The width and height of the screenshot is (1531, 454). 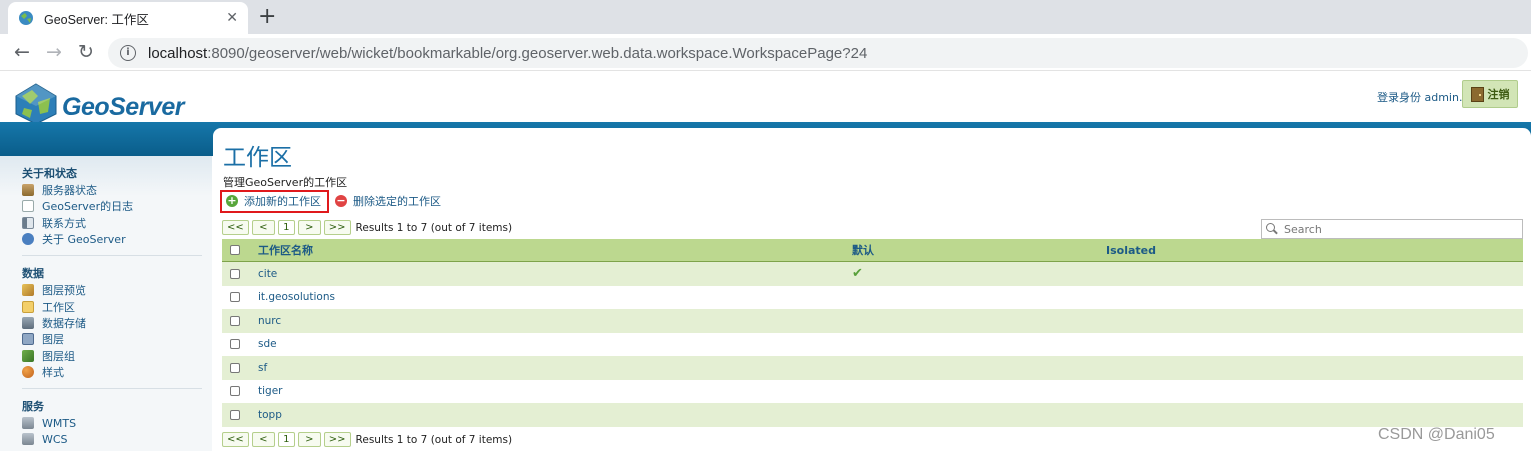 I want to click on table-row: sde, so click(x=872, y=344).